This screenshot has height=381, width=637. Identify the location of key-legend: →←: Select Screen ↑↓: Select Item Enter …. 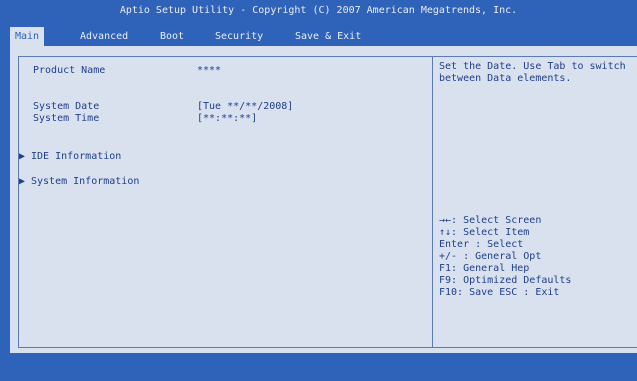
(505, 257).